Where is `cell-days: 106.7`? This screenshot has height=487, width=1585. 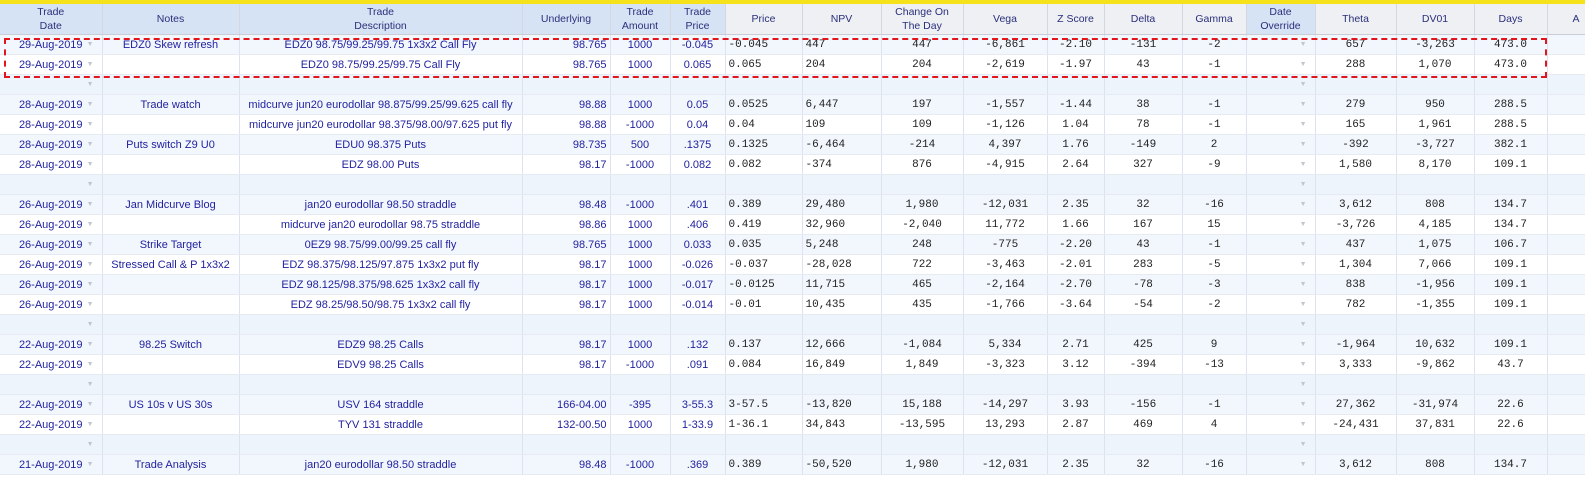
cell-days: 106.7 is located at coordinates (1511, 244).